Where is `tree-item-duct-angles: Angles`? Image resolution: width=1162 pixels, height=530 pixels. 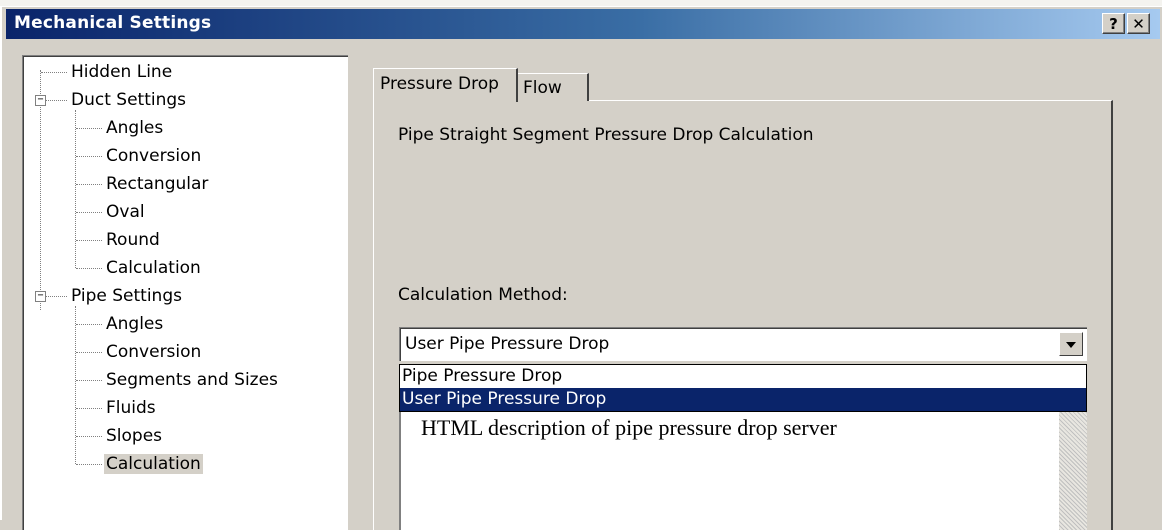 tree-item-duct-angles: Angles is located at coordinates (134, 128).